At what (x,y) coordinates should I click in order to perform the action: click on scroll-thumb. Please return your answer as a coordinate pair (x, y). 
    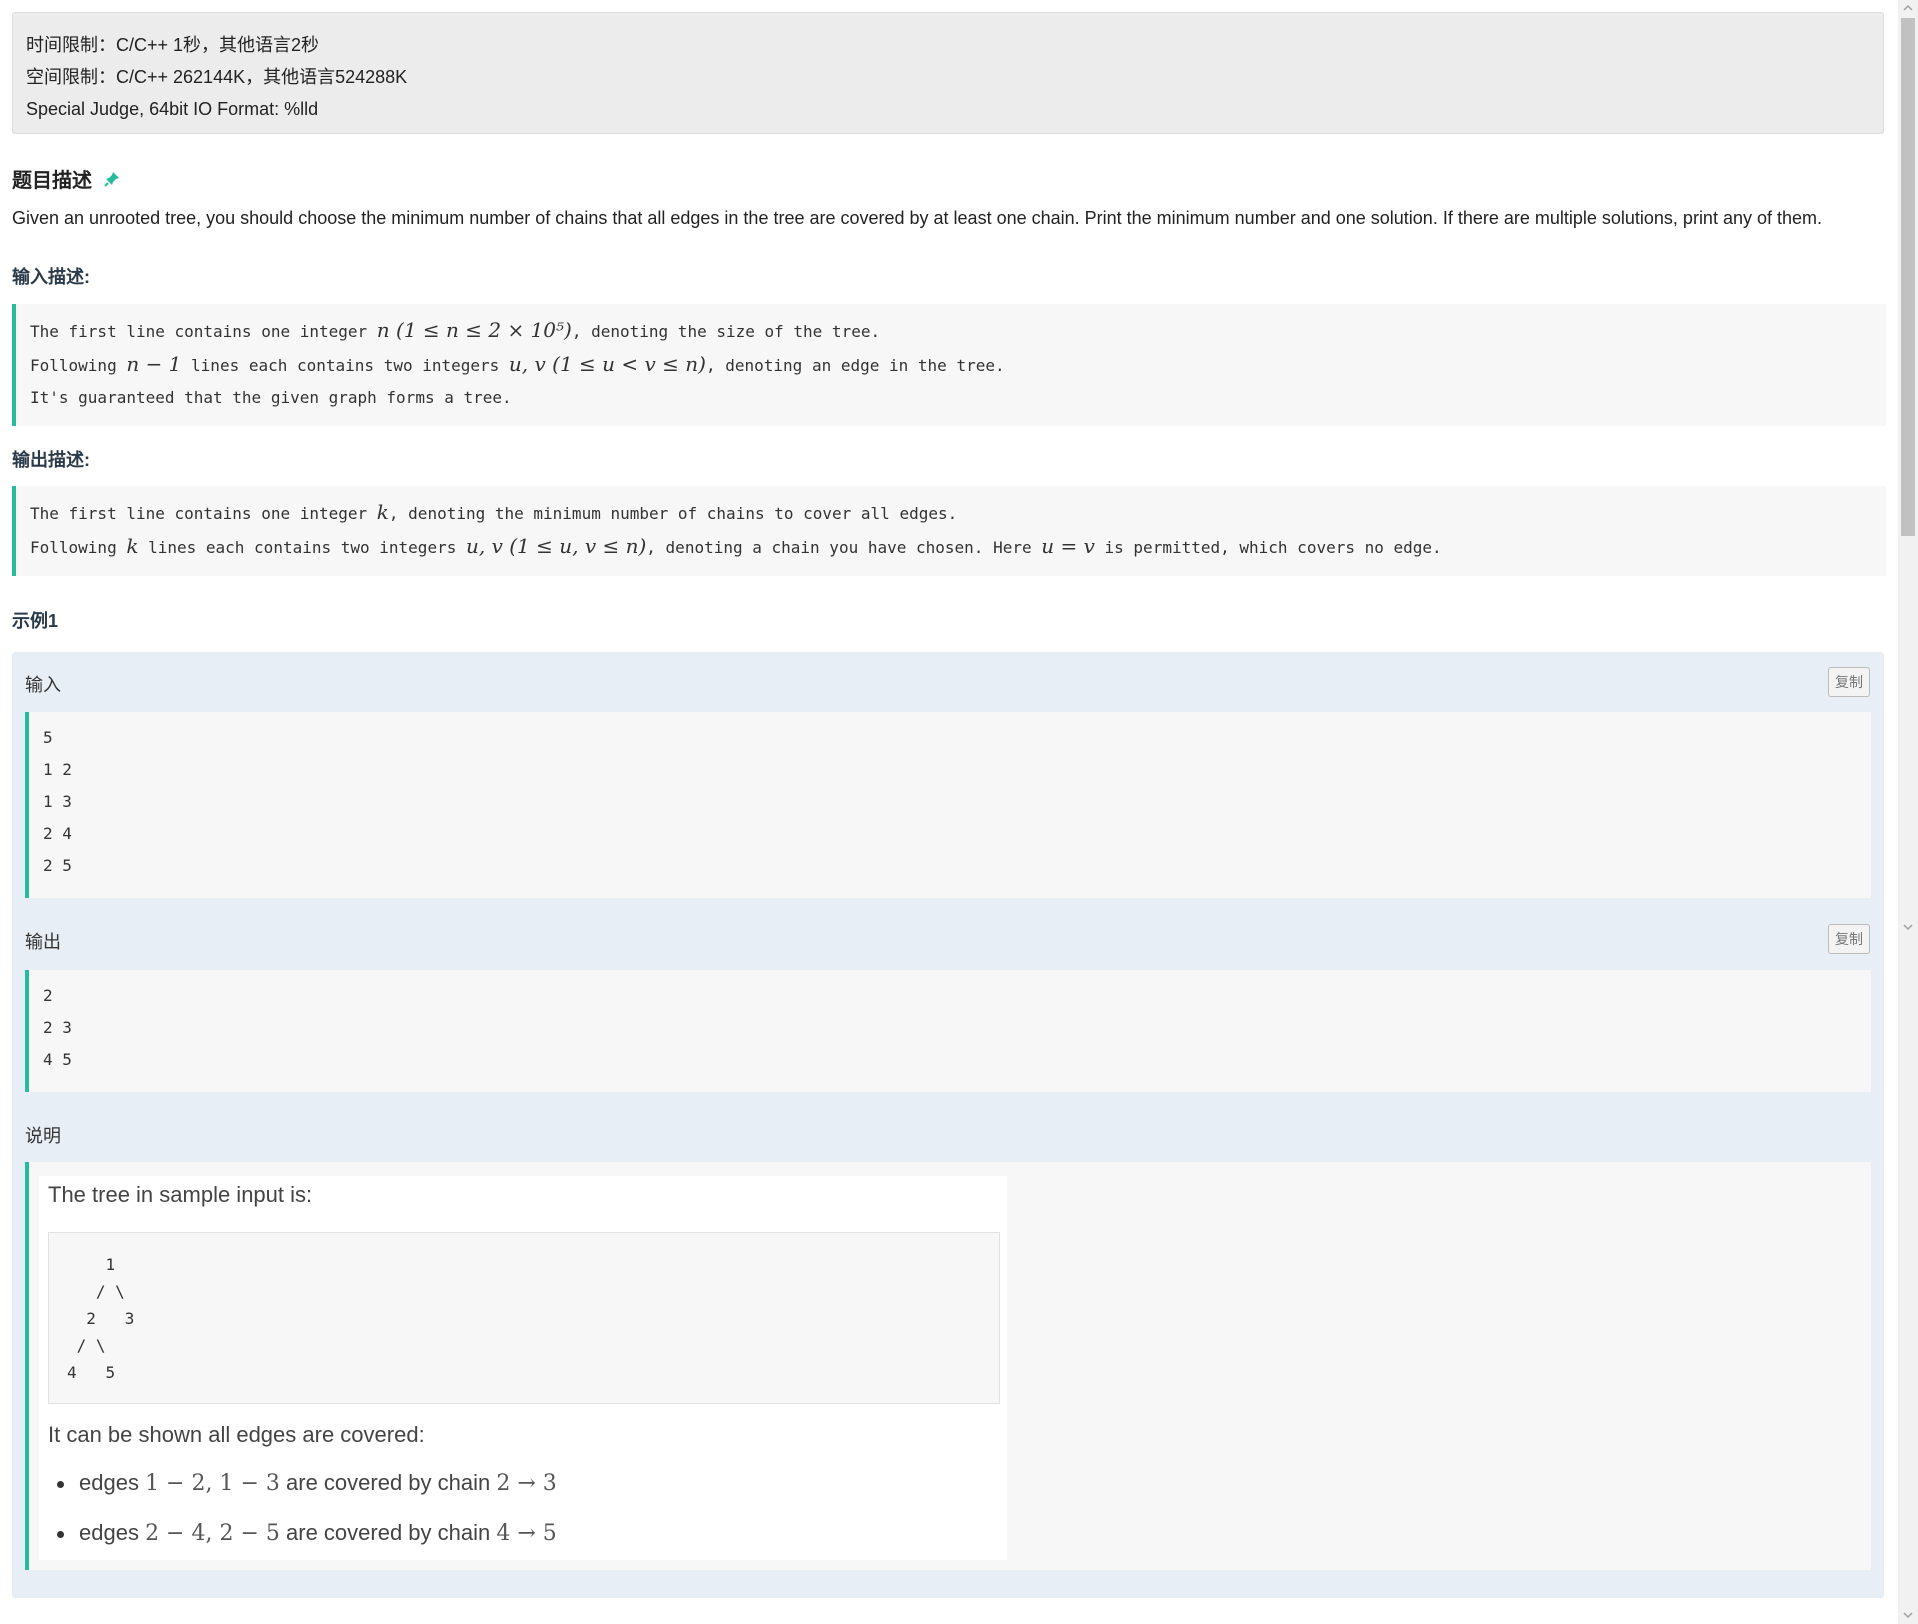
    Looking at the image, I should click on (1908, 277).